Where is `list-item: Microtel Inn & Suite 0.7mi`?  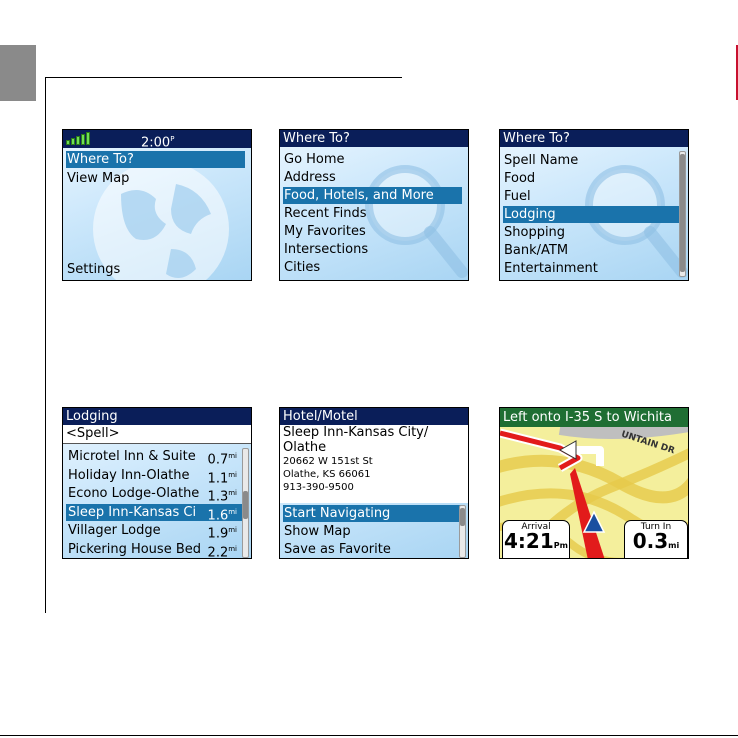 list-item: Microtel Inn & Suite 0.7mi is located at coordinates (155, 456).